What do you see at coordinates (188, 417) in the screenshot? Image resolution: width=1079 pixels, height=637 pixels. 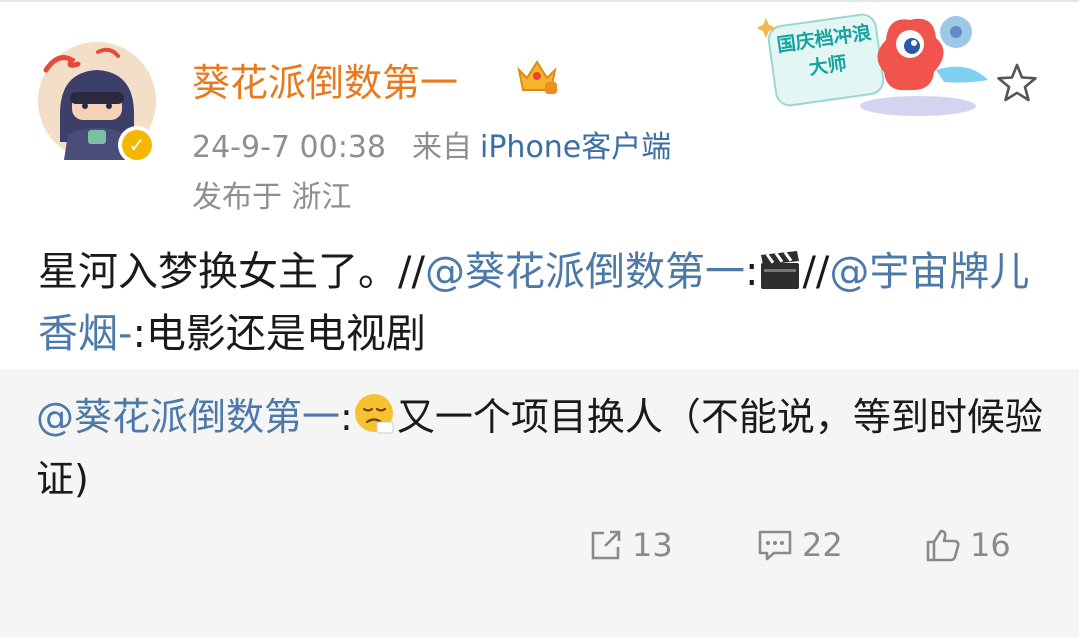 I see `retweet-author-mention: @葵花派倒数第一` at bounding box center [188, 417].